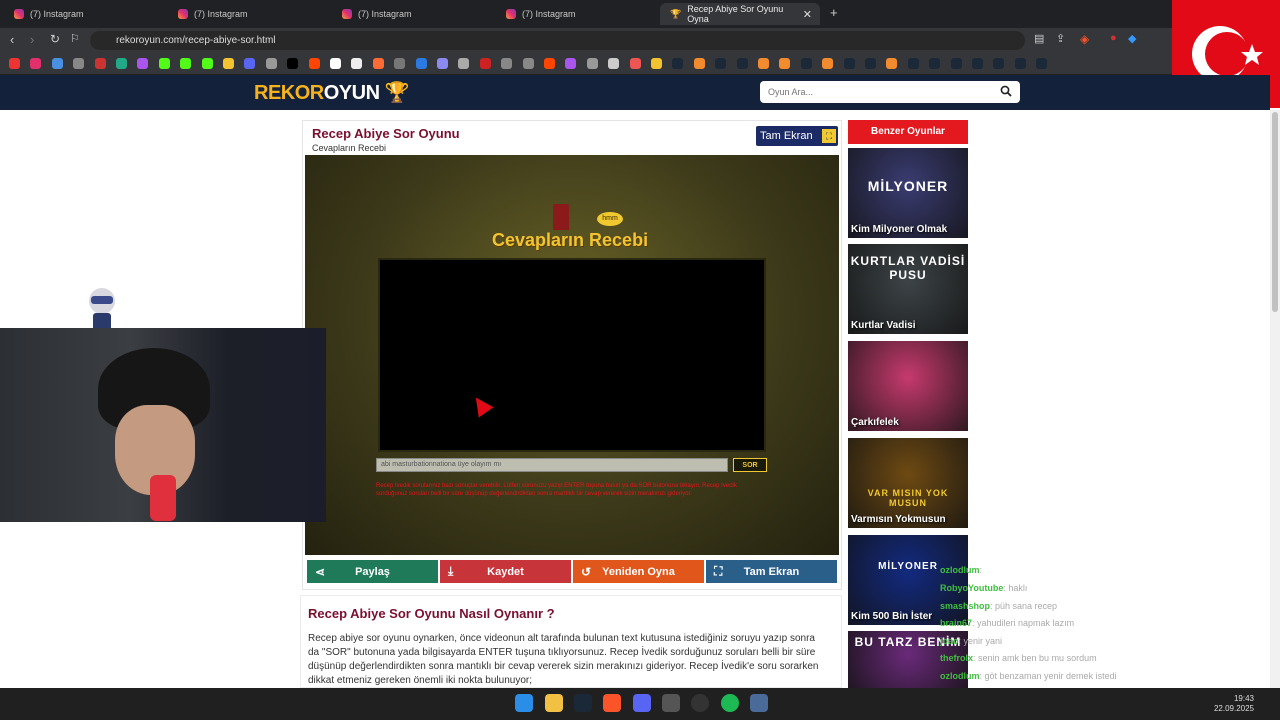  What do you see at coordinates (908, 483) in the screenshot?
I see `game-card-varmisin: VAR MISIN YOK MUSUN Varmısın Yokmusun` at bounding box center [908, 483].